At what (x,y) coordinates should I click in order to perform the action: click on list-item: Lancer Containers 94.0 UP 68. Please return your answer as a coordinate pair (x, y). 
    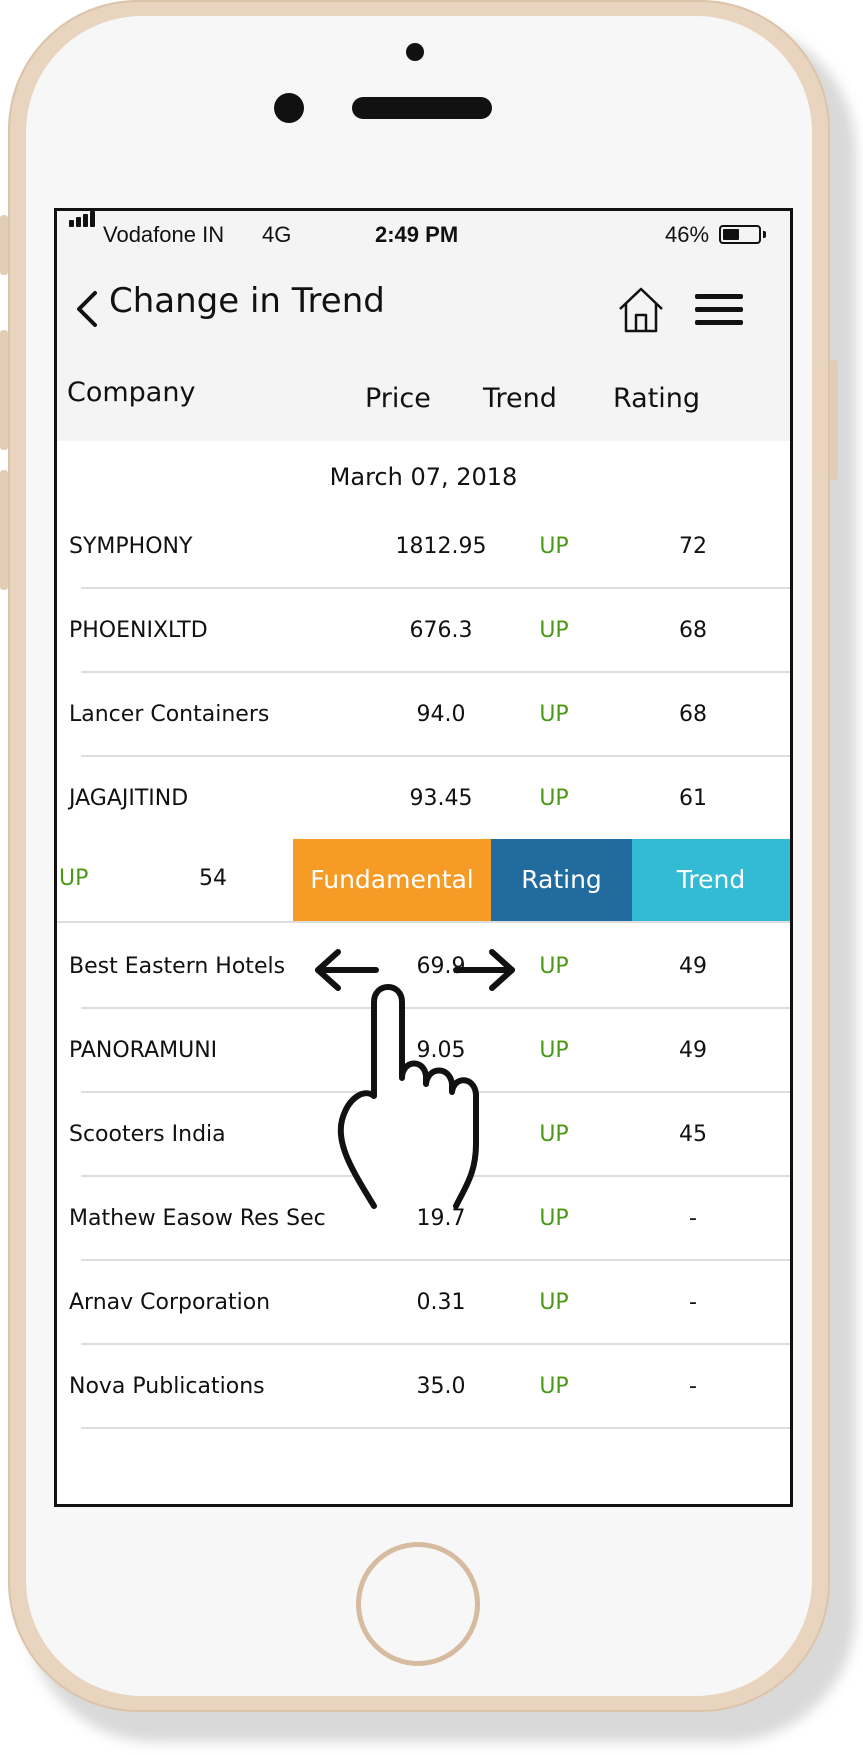
    Looking at the image, I should click on (423, 715).